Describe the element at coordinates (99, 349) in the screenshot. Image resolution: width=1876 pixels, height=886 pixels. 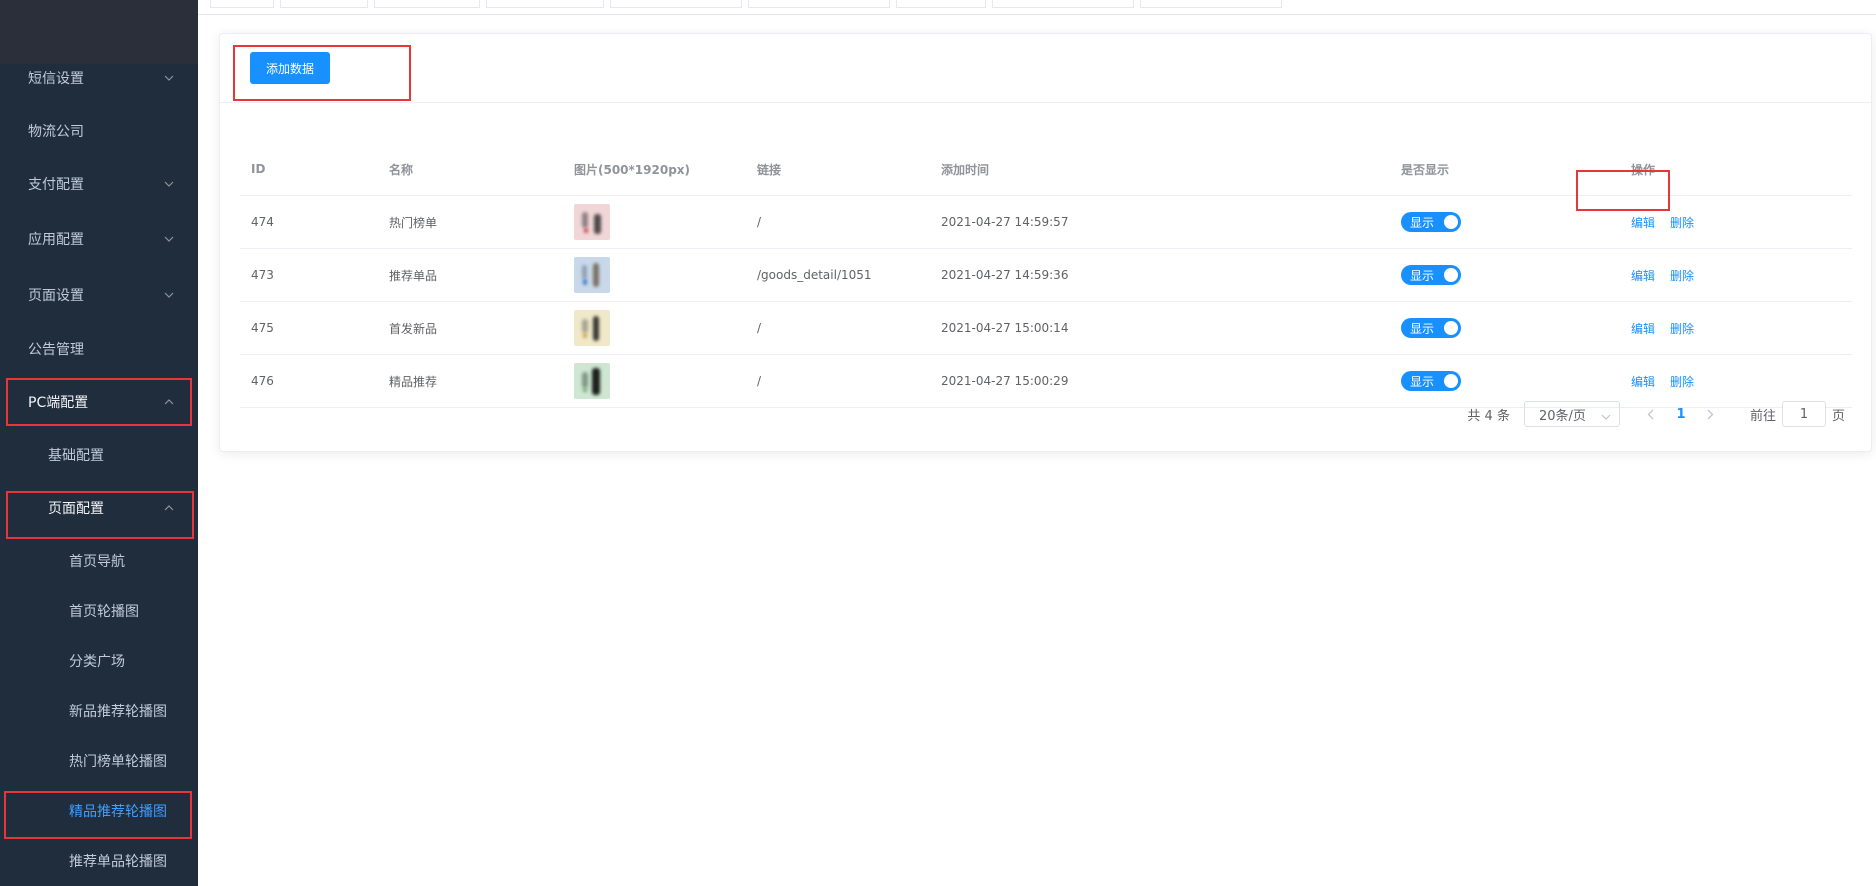
I see `sidebar-item-announcements: 公告管理` at that location.